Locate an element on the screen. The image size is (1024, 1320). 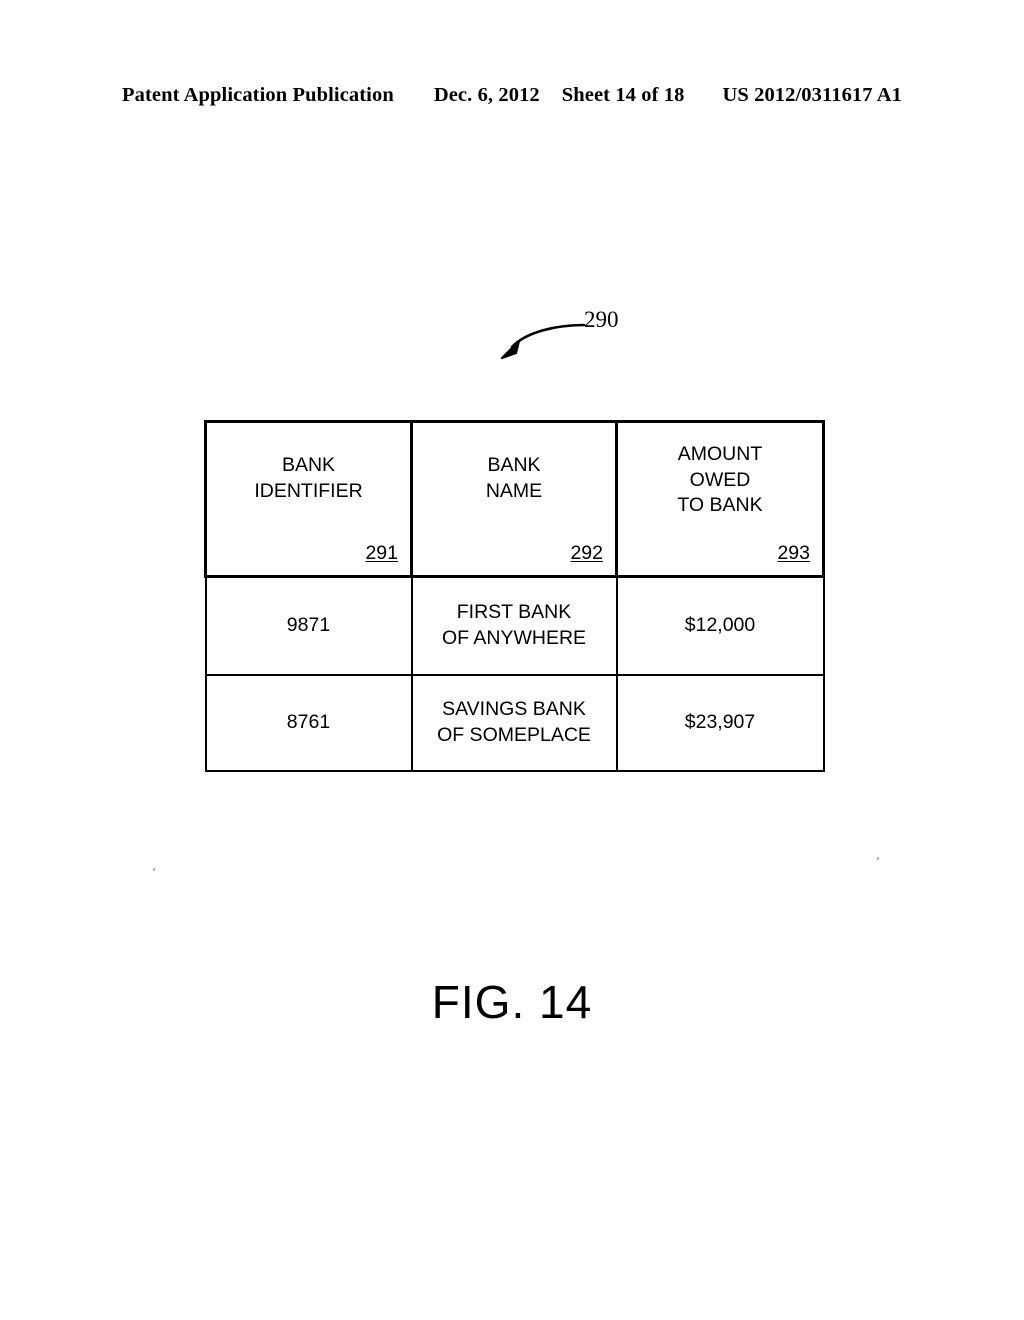
header-reference-292: 292 is located at coordinates (586, 553).